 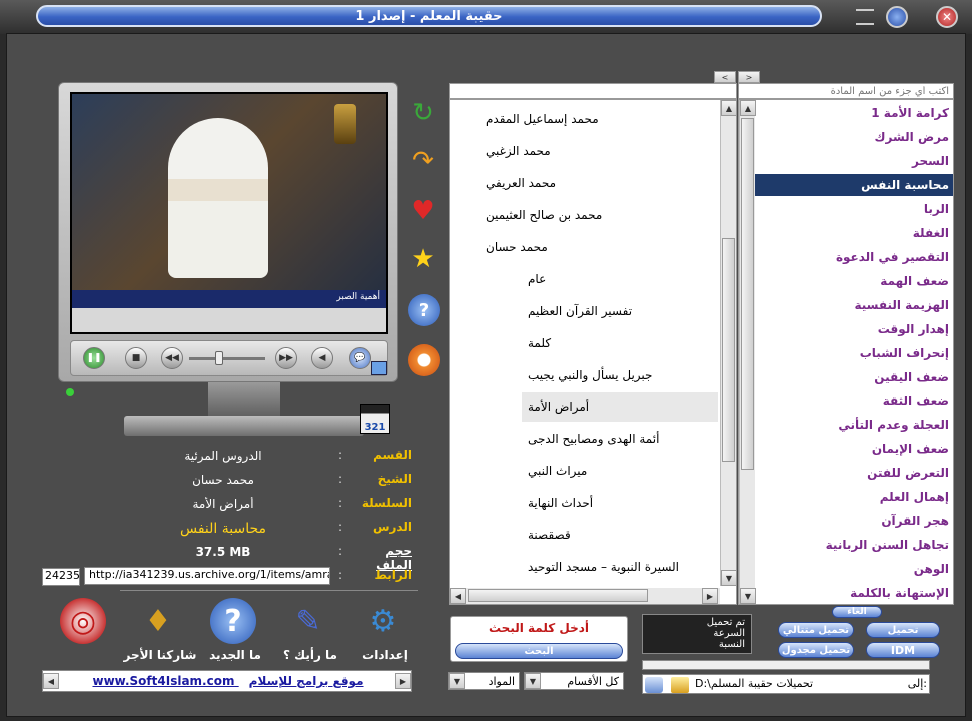 I want to click on star-icon: ★, so click(x=423, y=259).